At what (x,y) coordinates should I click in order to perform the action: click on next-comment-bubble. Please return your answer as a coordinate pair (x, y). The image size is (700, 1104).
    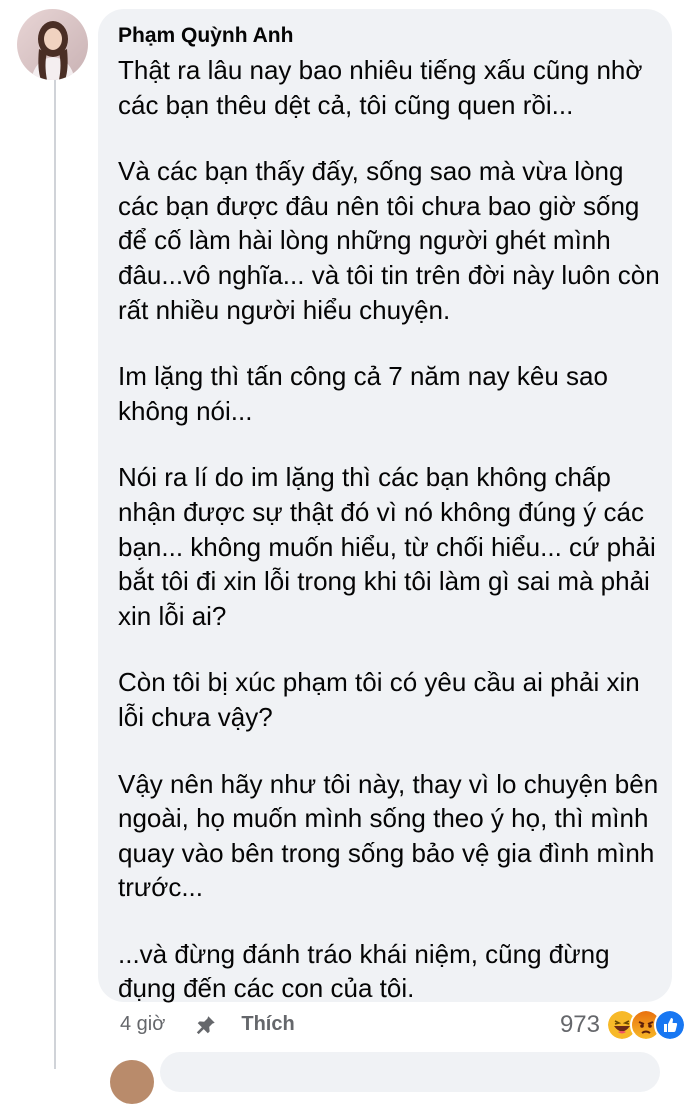
    Looking at the image, I should click on (410, 1072).